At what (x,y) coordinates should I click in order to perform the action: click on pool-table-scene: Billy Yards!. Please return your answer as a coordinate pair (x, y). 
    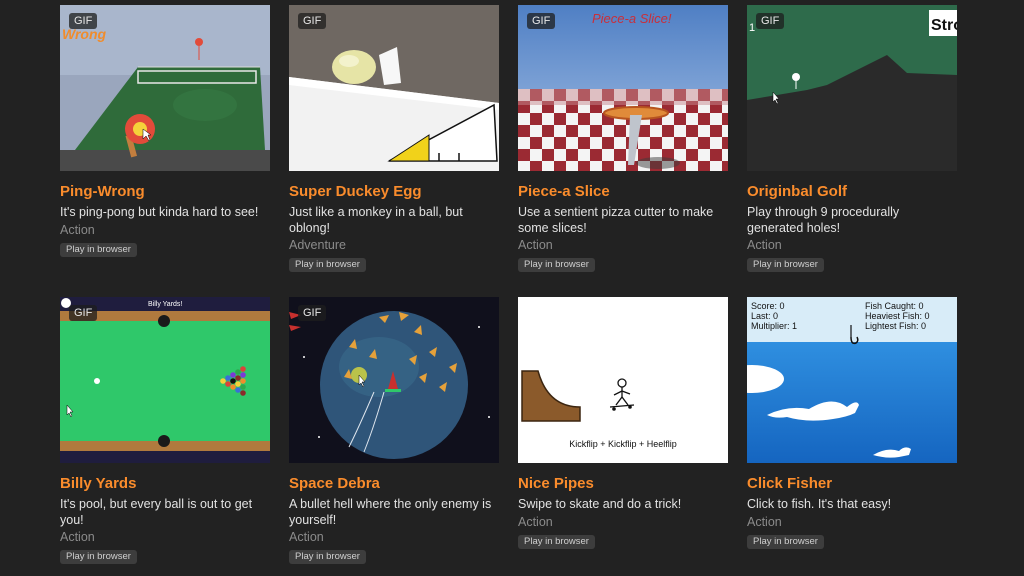
    Looking at the image, I should click on (165, 380).